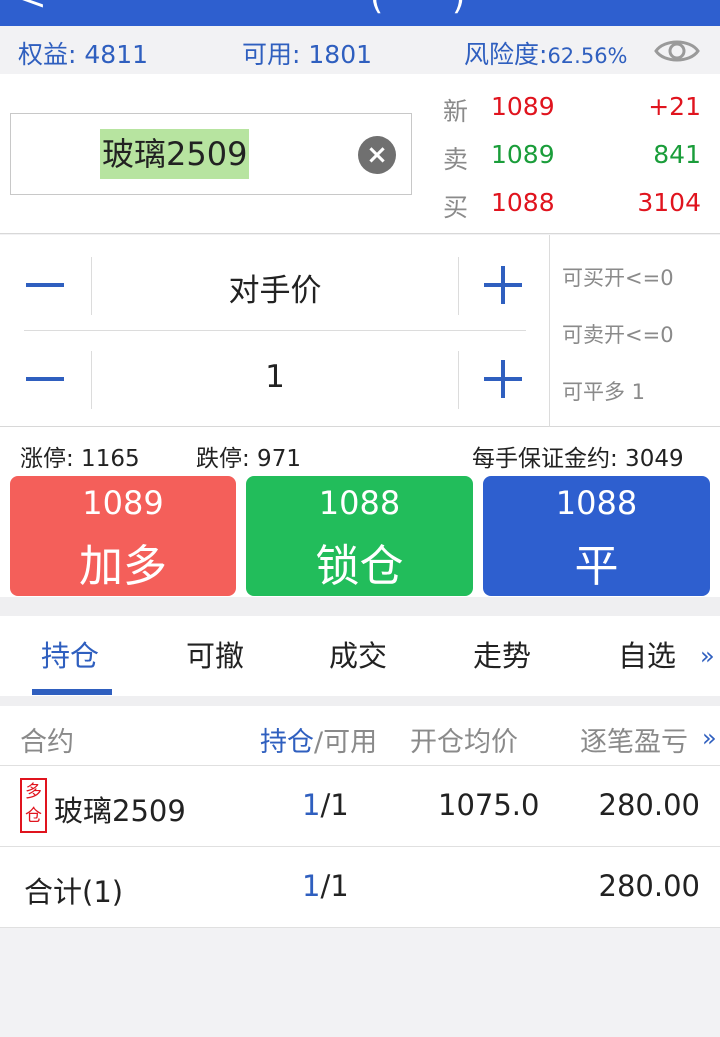 This screenshot has height=1037, width=720. Describe the element at coordinates (215, 654) in the screenshot. I see `tab-cancelable: 可撤` at that location.